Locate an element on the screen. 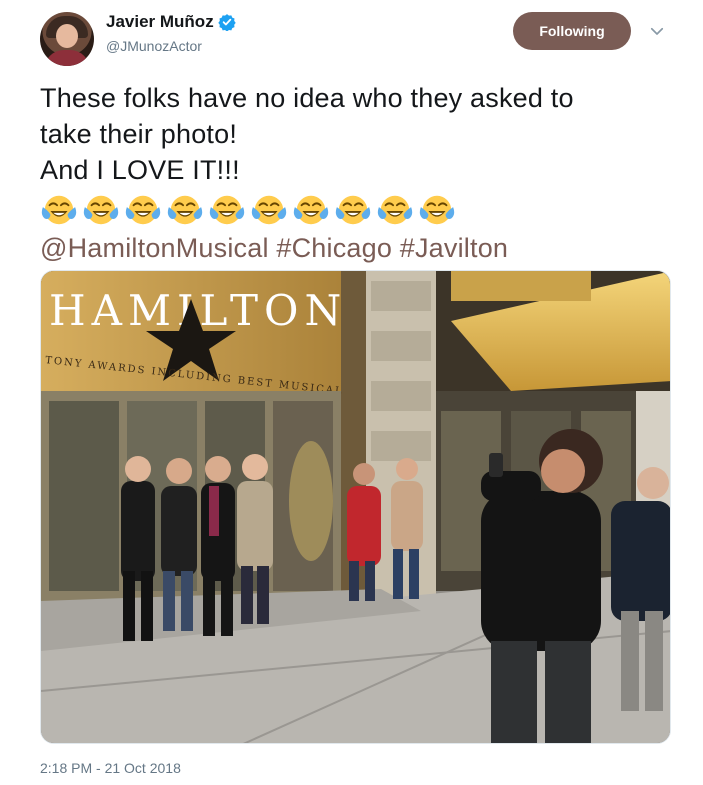  hashtag-link: #Chicago is located at coordinates (337, 248).